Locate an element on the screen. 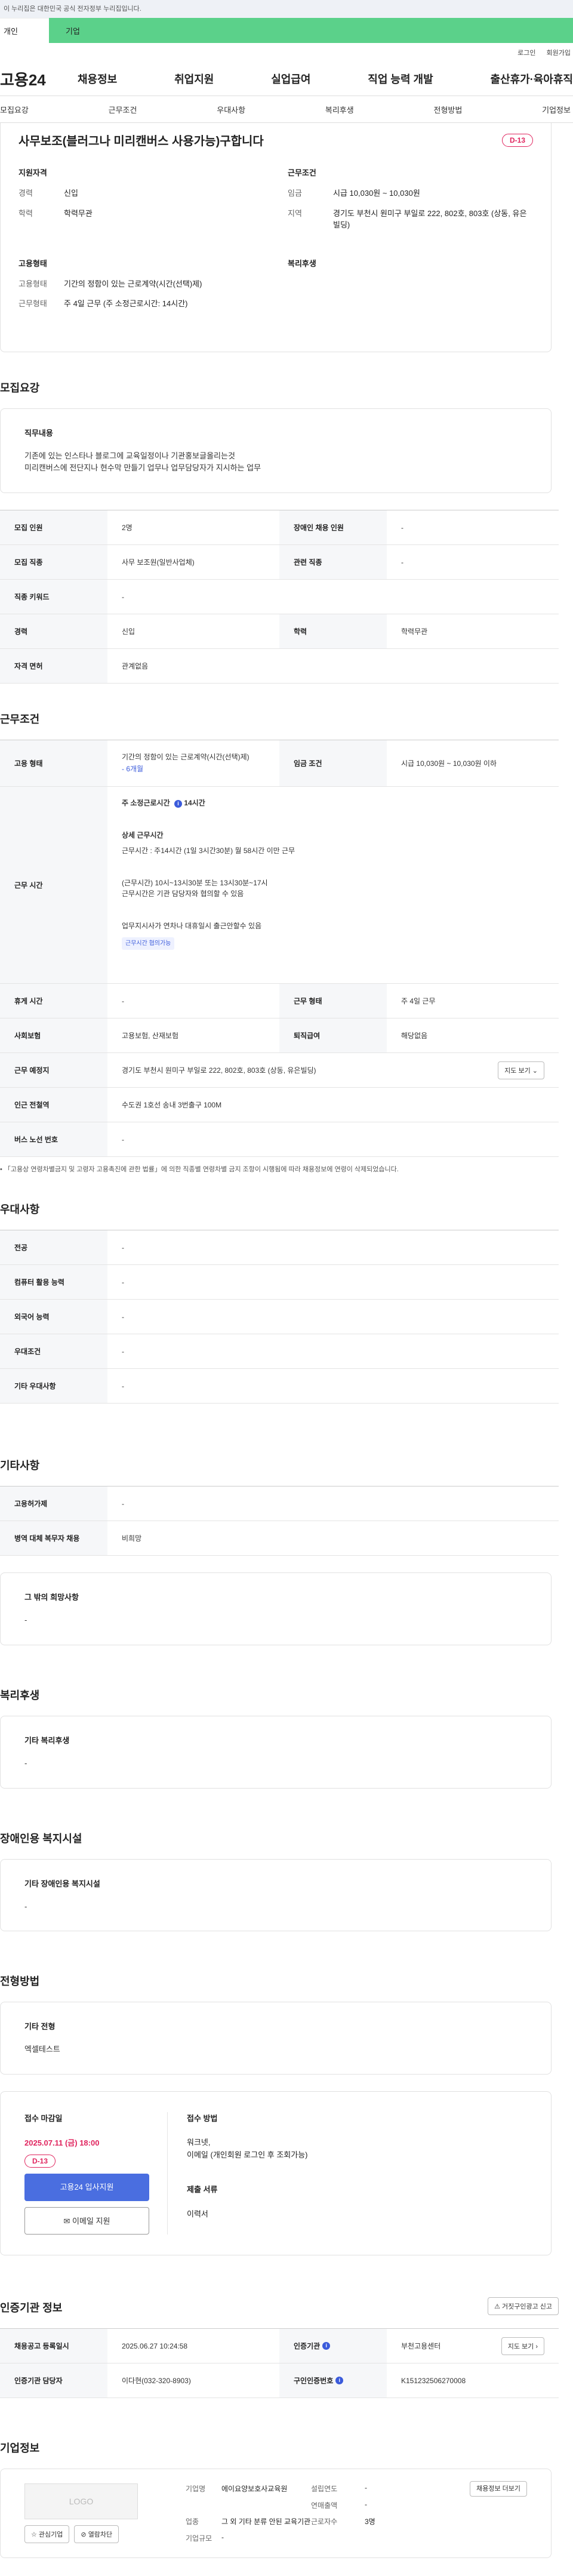 This screenshot has width=573, height=2576. lnb-recruit: 모집요강 is located at coordinates (14, 109).